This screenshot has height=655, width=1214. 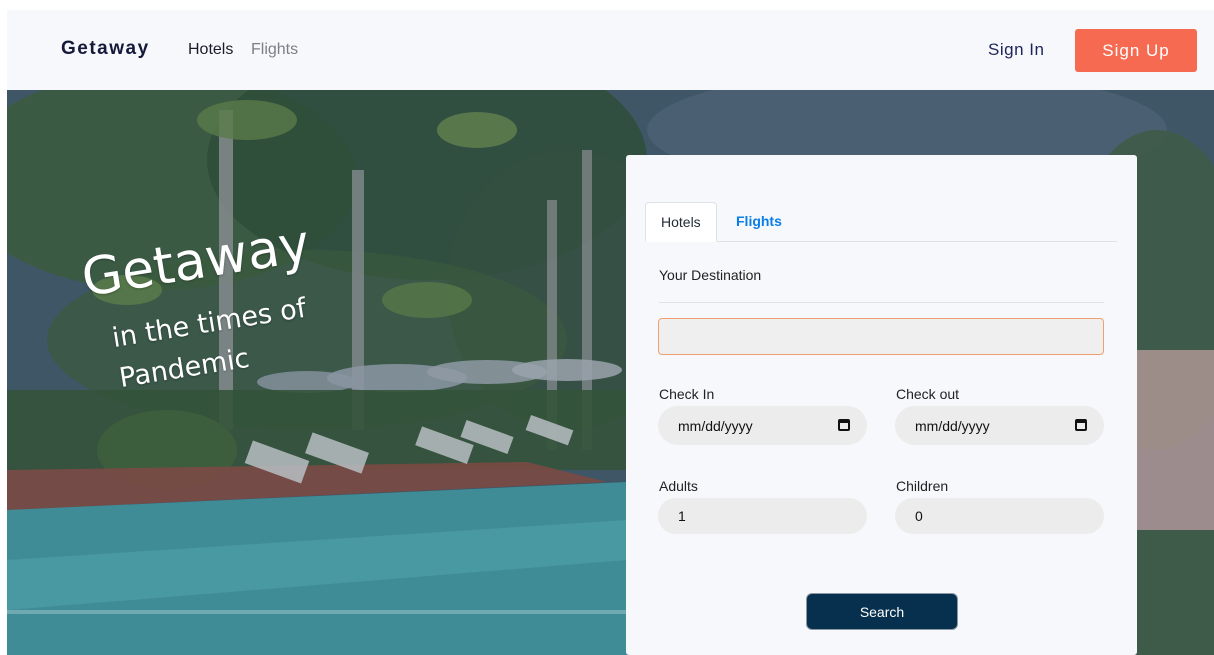 What do you see at coordinates (999, 425) in the screenshot?
I see `check-out-date-input: mm/dd/yyyy` at bounding box center [999, 425].